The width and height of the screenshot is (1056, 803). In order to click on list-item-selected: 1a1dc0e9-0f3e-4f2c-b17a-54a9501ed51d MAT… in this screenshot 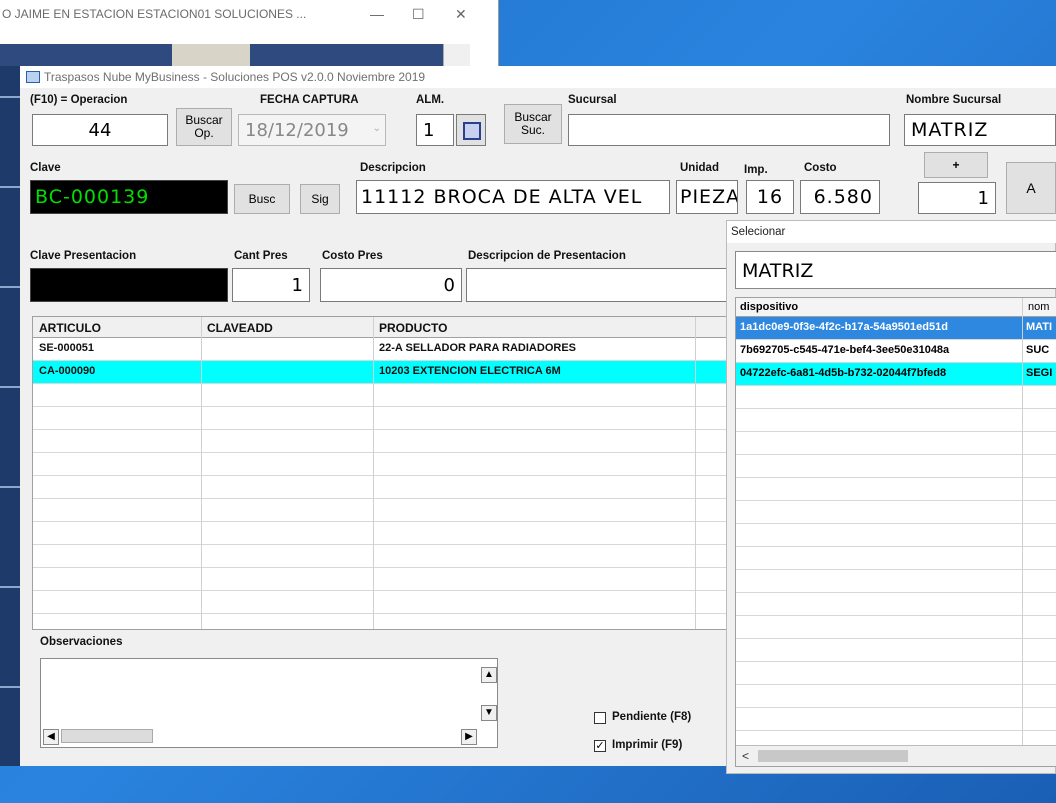, I will do `click(896, 328)`.